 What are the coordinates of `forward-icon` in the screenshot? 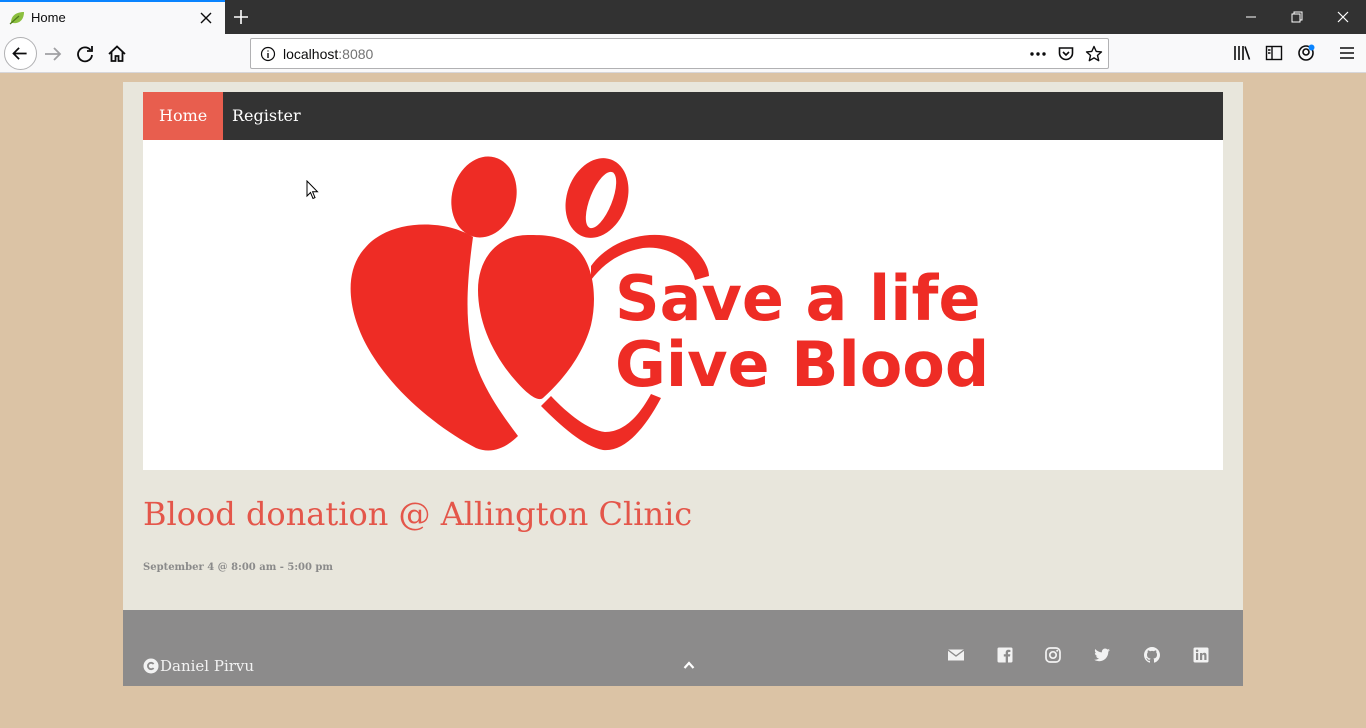 It's located at (53, 54).